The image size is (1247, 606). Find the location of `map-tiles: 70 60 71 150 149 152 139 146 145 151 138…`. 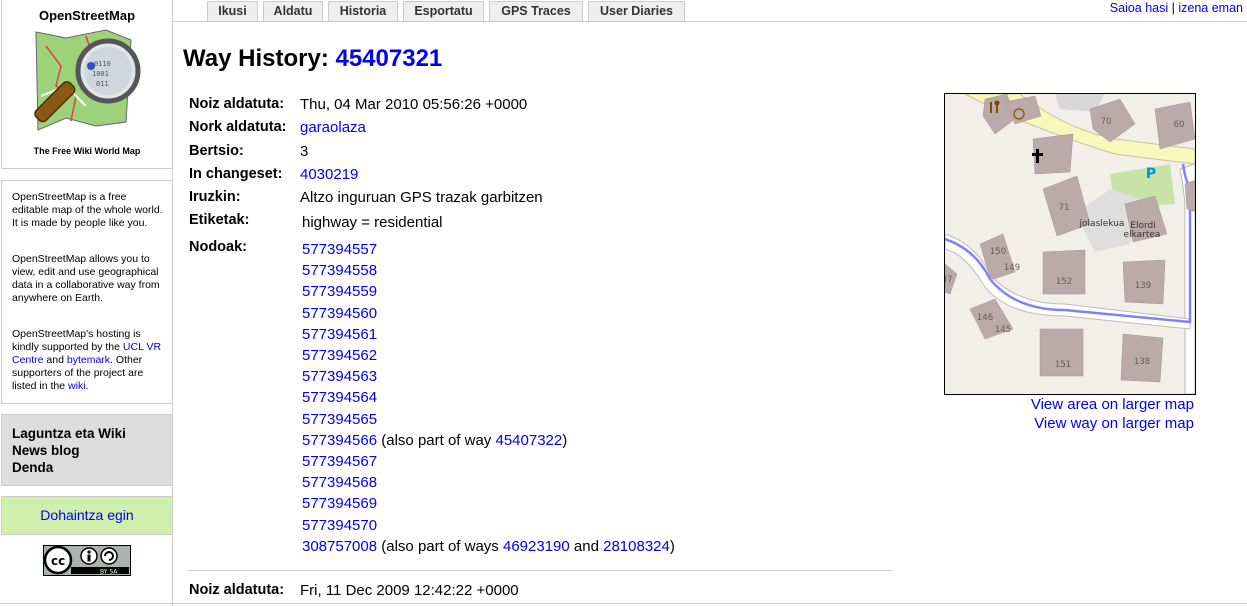

map-tiles: 70 60 71 150 149 152 139 146 145 151 138… is located at coordinates (1070, 244).